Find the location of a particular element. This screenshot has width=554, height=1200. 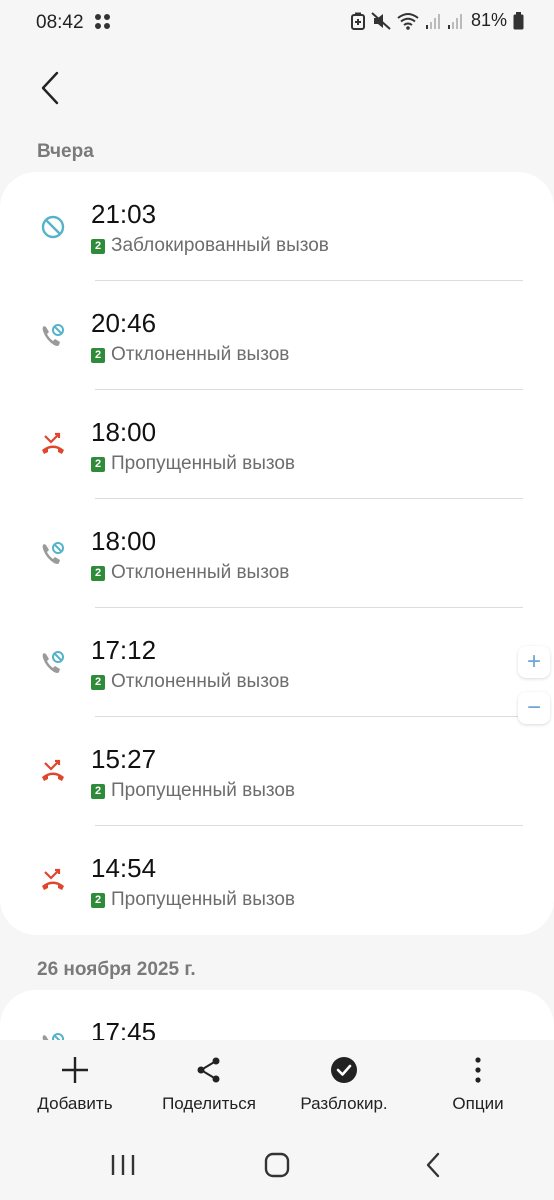

back-button is located at coordinates (50, 88).